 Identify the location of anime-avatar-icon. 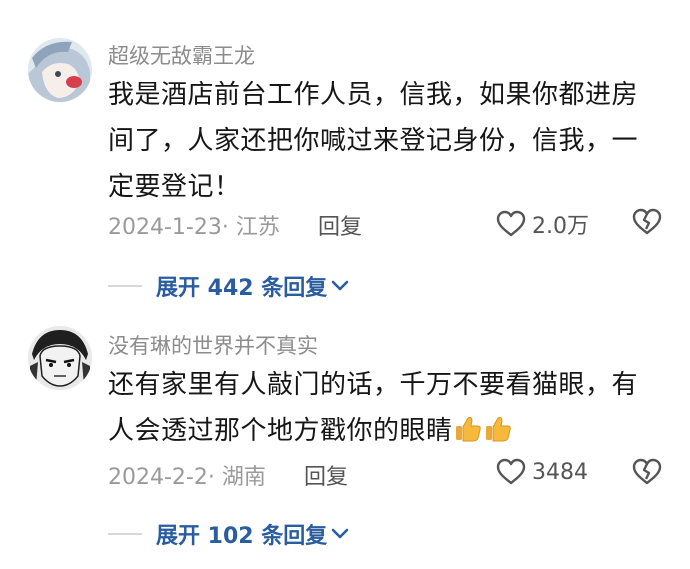
(60, 70).